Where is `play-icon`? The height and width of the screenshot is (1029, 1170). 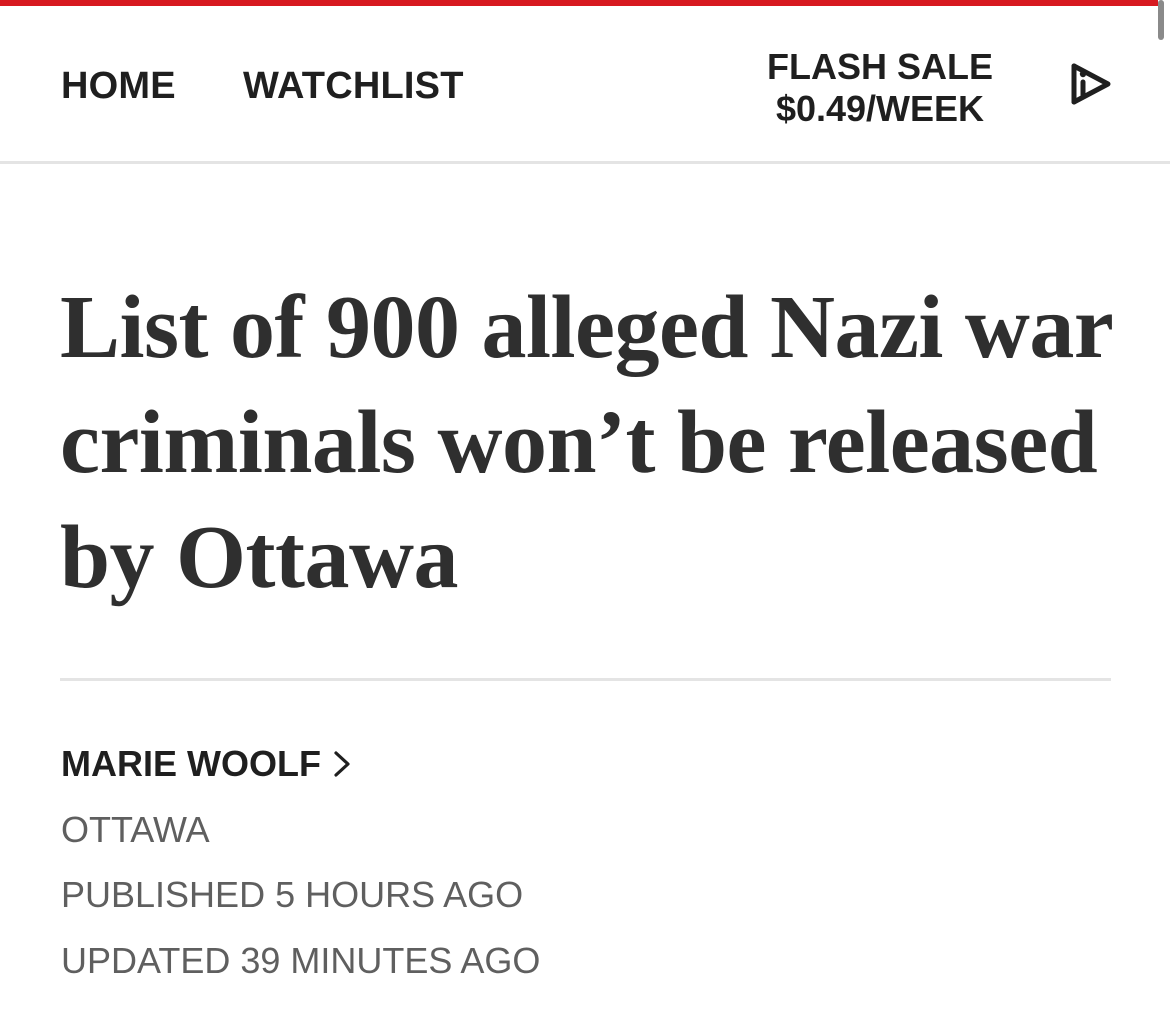 play-icon is located at coordinates (1090, 84).